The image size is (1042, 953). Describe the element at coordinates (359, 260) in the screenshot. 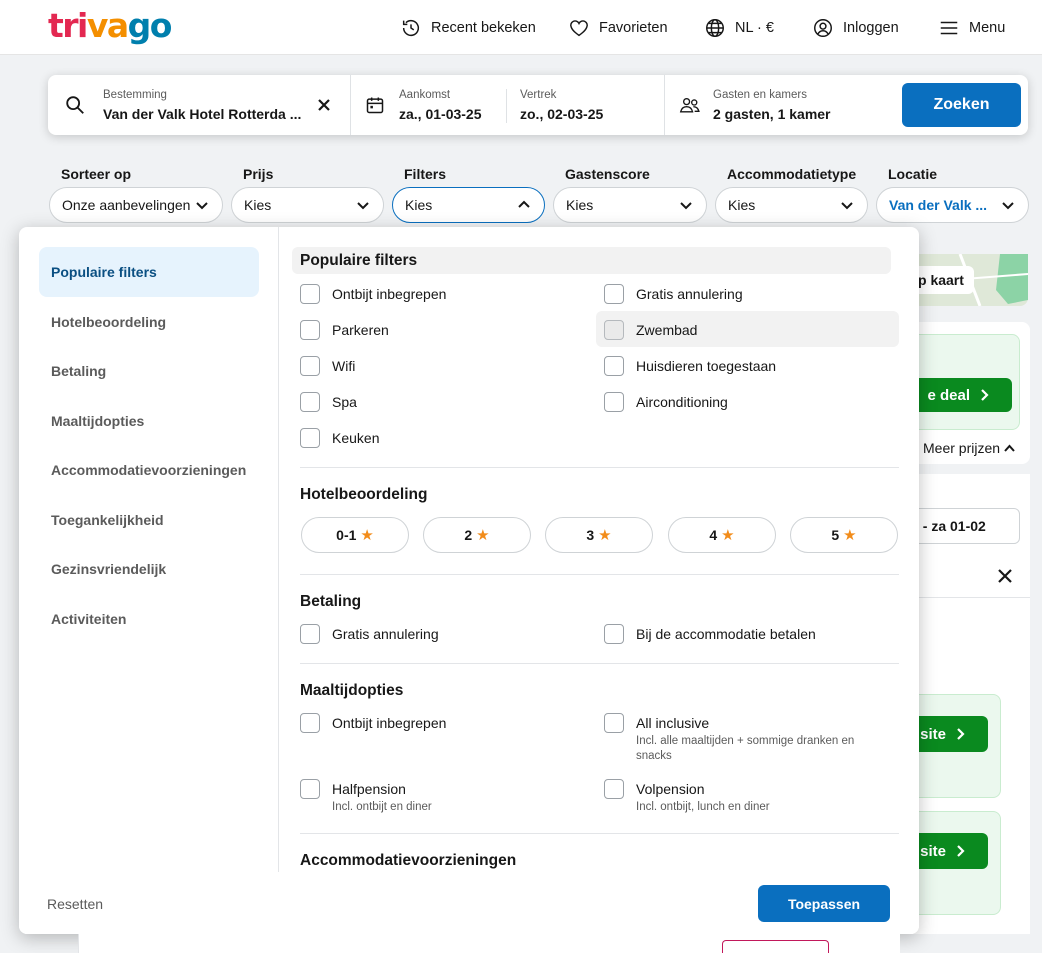

I see `popular-title-text: Populaire filters` at that location.